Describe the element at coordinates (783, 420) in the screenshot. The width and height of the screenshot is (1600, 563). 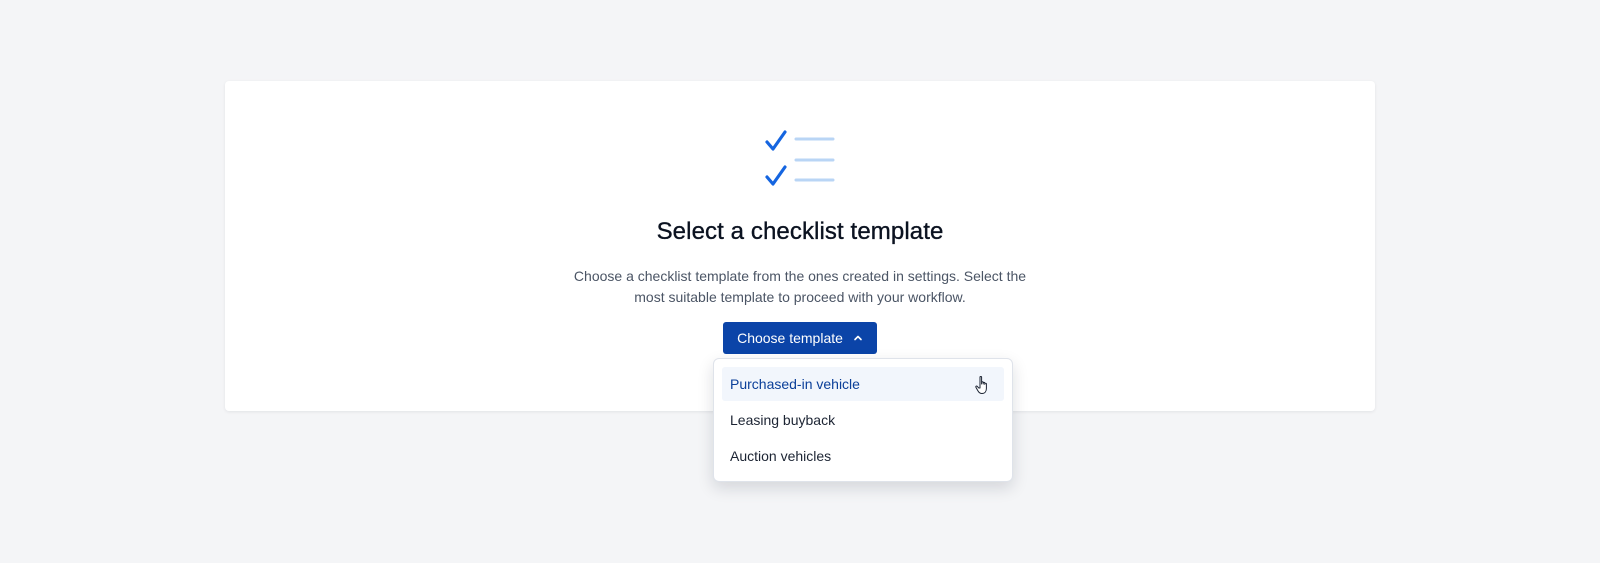
I see `dropdown-option-label: Leasing buyback` at that location.